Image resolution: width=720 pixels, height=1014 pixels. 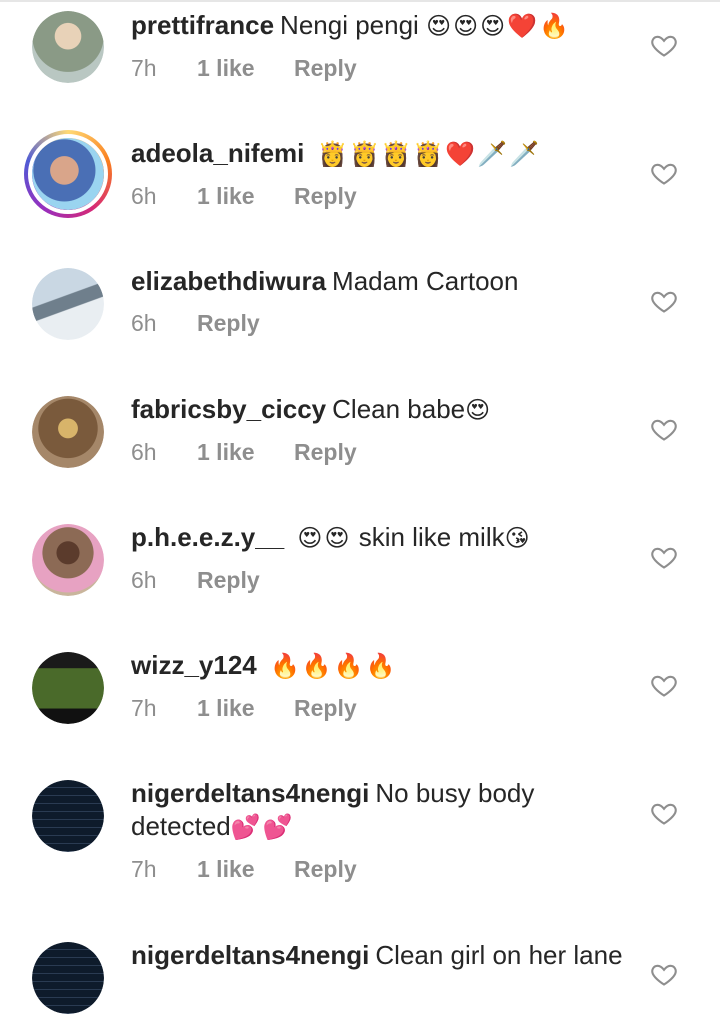 I want to click on comment-body: Clean girl on her lane, so click(x=499, y=955).